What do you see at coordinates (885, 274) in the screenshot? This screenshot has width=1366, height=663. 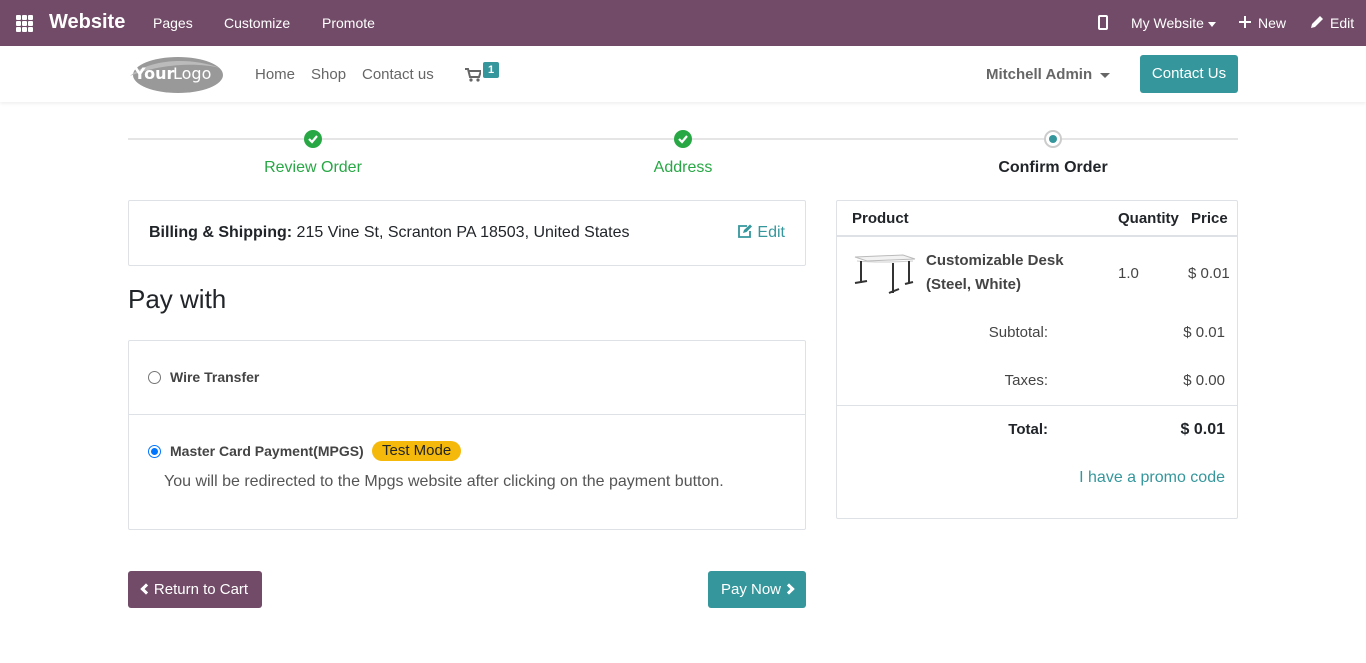 I see `product-image` at bounding box center [885, 274].